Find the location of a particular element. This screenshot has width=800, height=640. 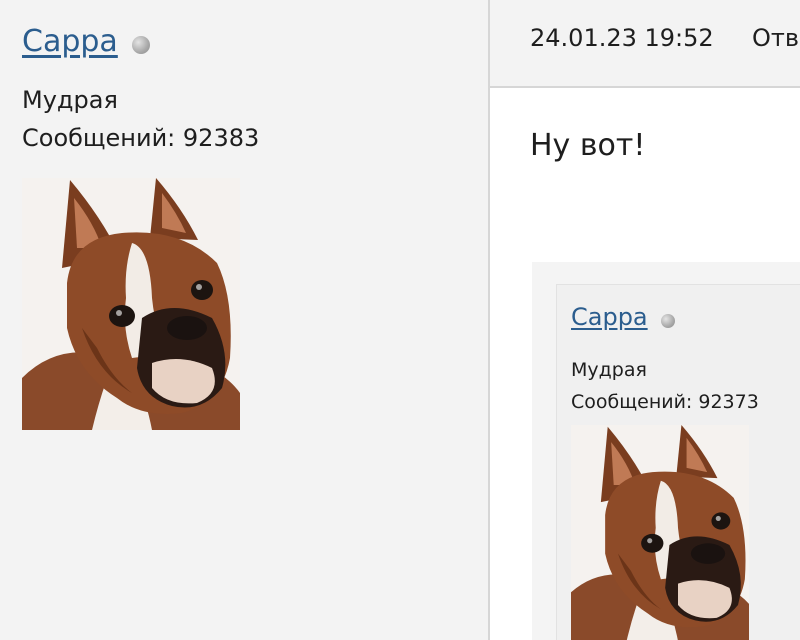

quote-author-avatar is located at coordinates (660, 532).